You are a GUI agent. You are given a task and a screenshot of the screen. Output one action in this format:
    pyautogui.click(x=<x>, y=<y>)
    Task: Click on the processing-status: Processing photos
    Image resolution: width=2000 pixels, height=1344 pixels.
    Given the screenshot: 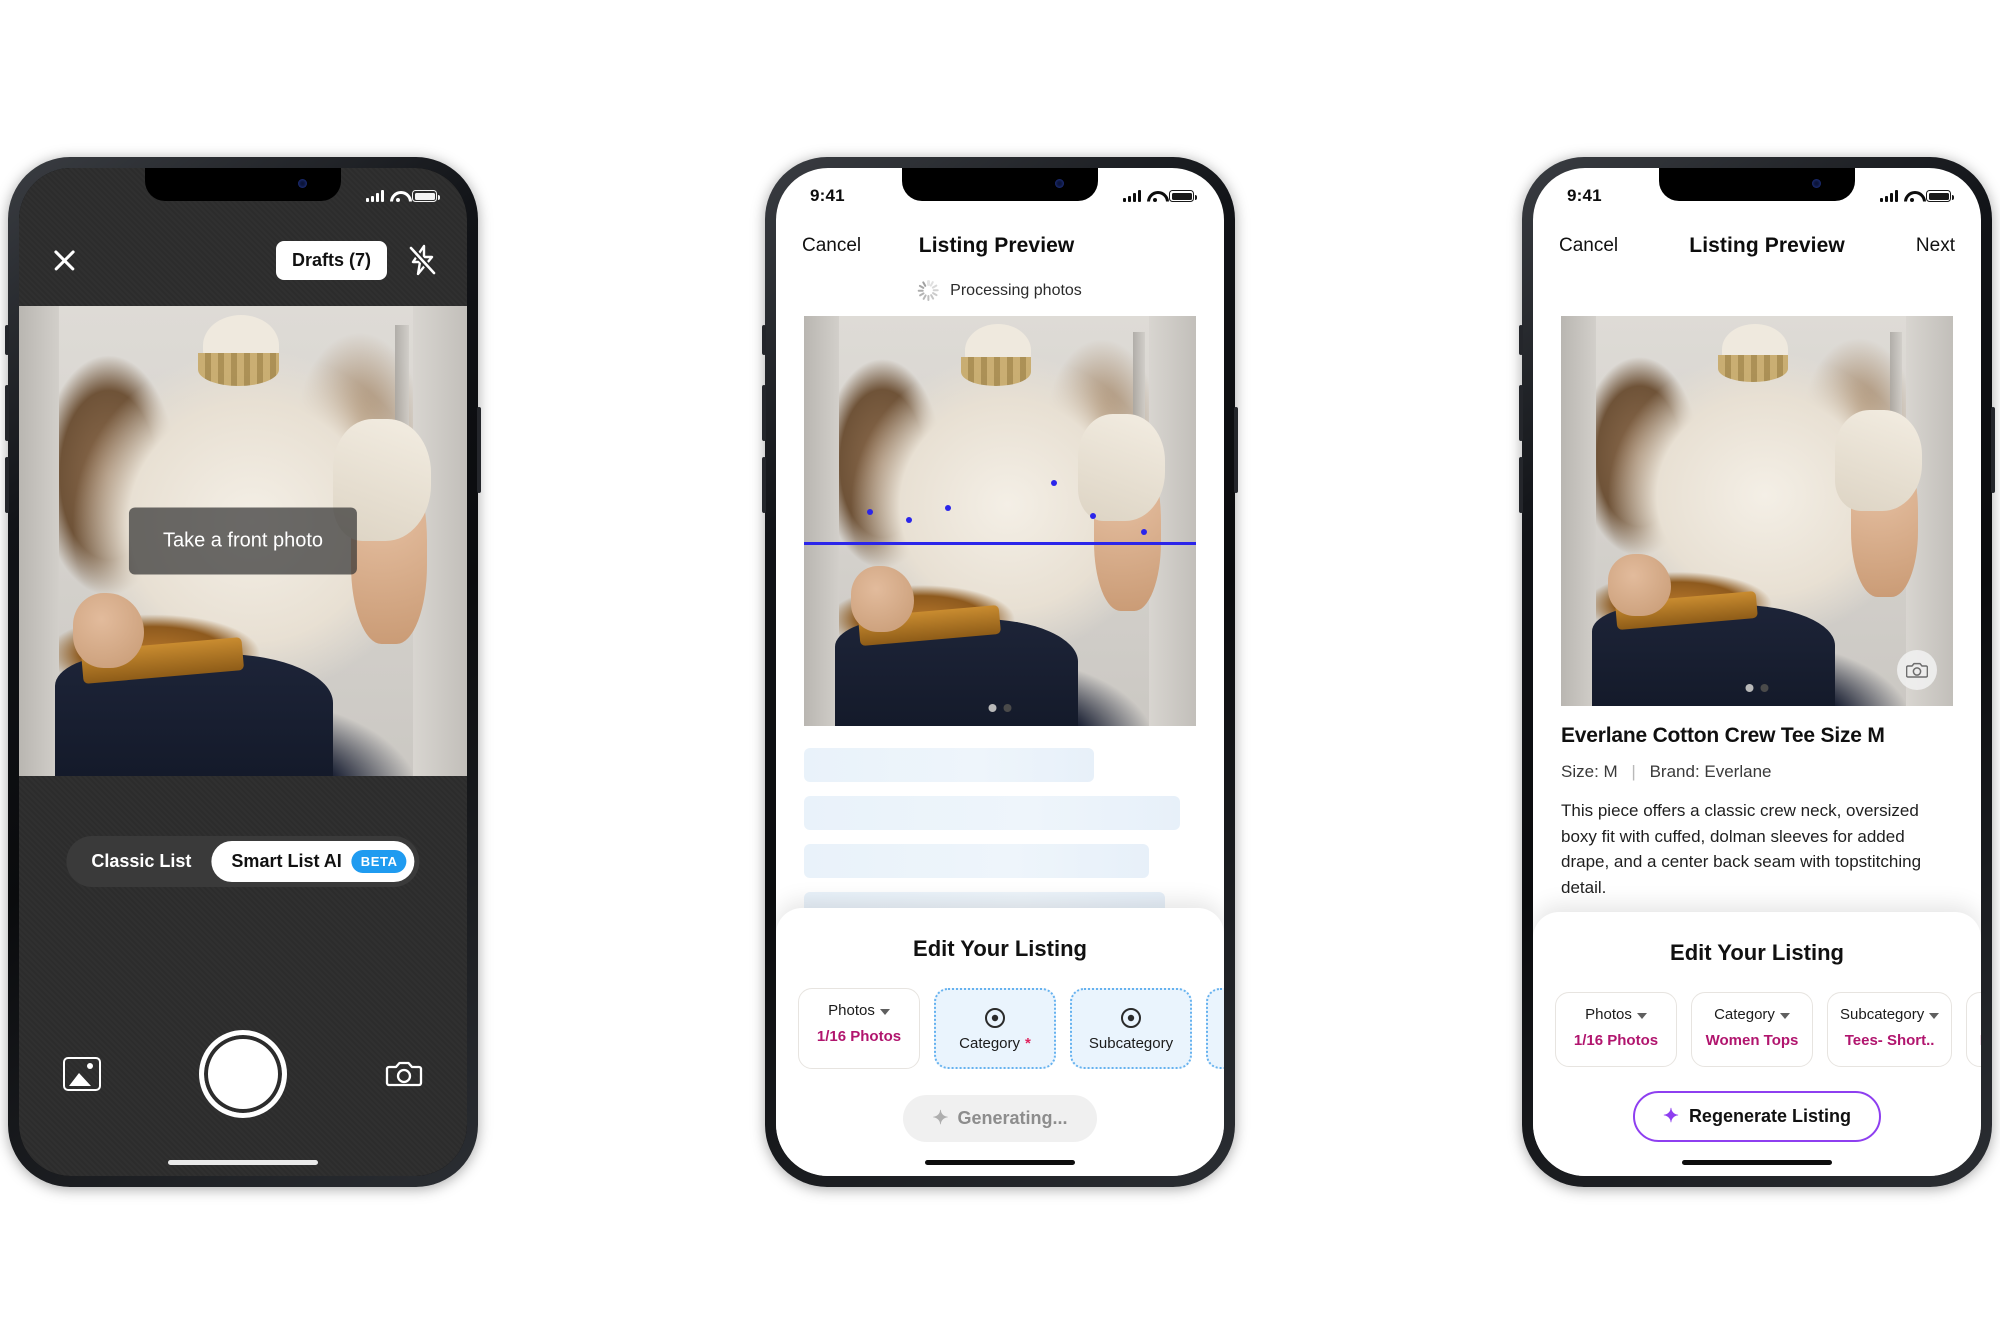 What is the action you would take?
    pyautogui.click(x=1000, y=290)
    